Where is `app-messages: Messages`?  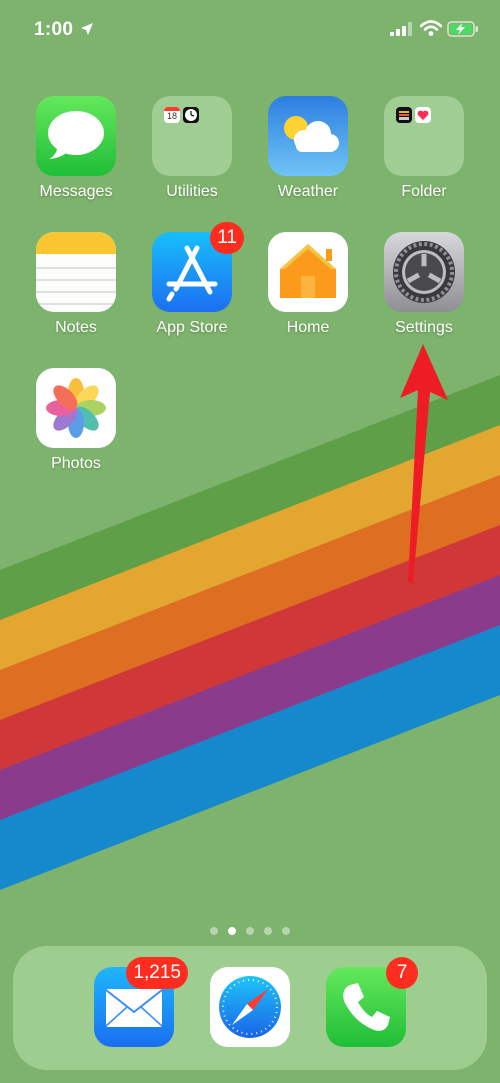 app-messages: Messages is located at coordinates (76, 148).